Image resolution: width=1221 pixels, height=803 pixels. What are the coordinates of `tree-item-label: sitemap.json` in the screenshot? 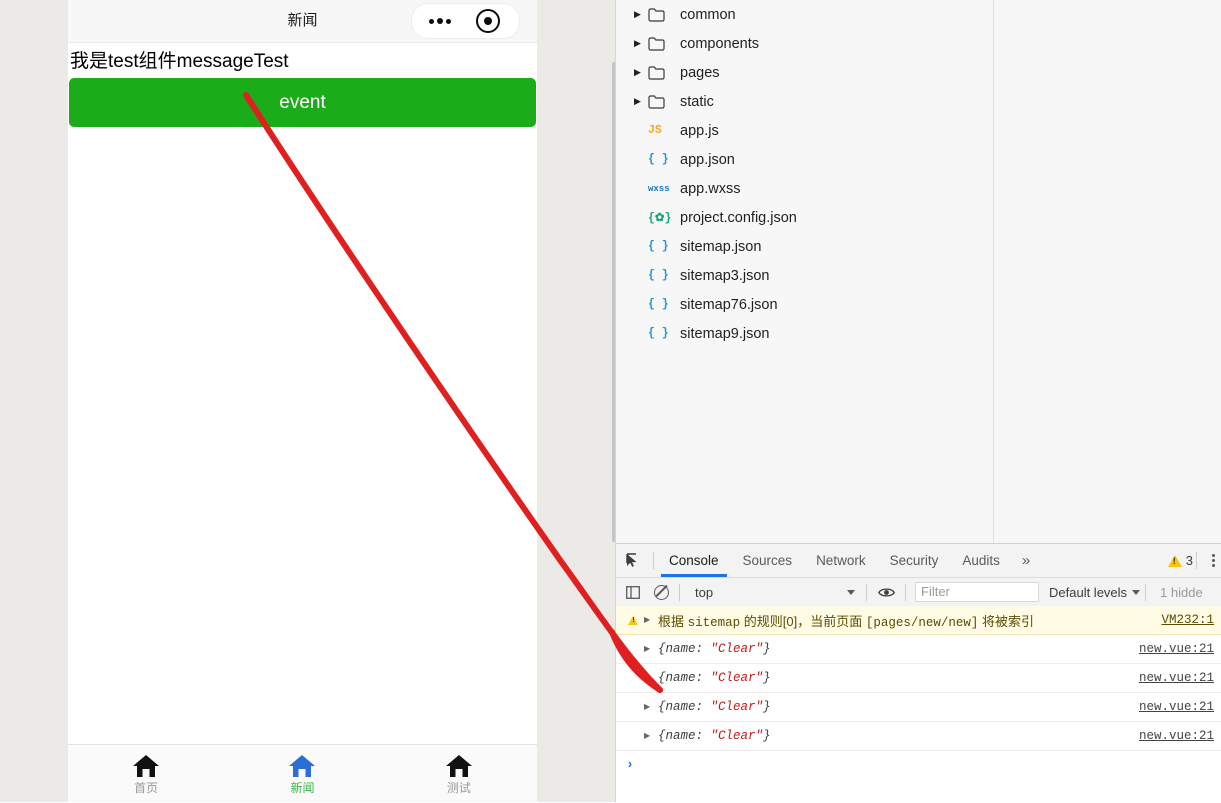 It's located at (721, 246).